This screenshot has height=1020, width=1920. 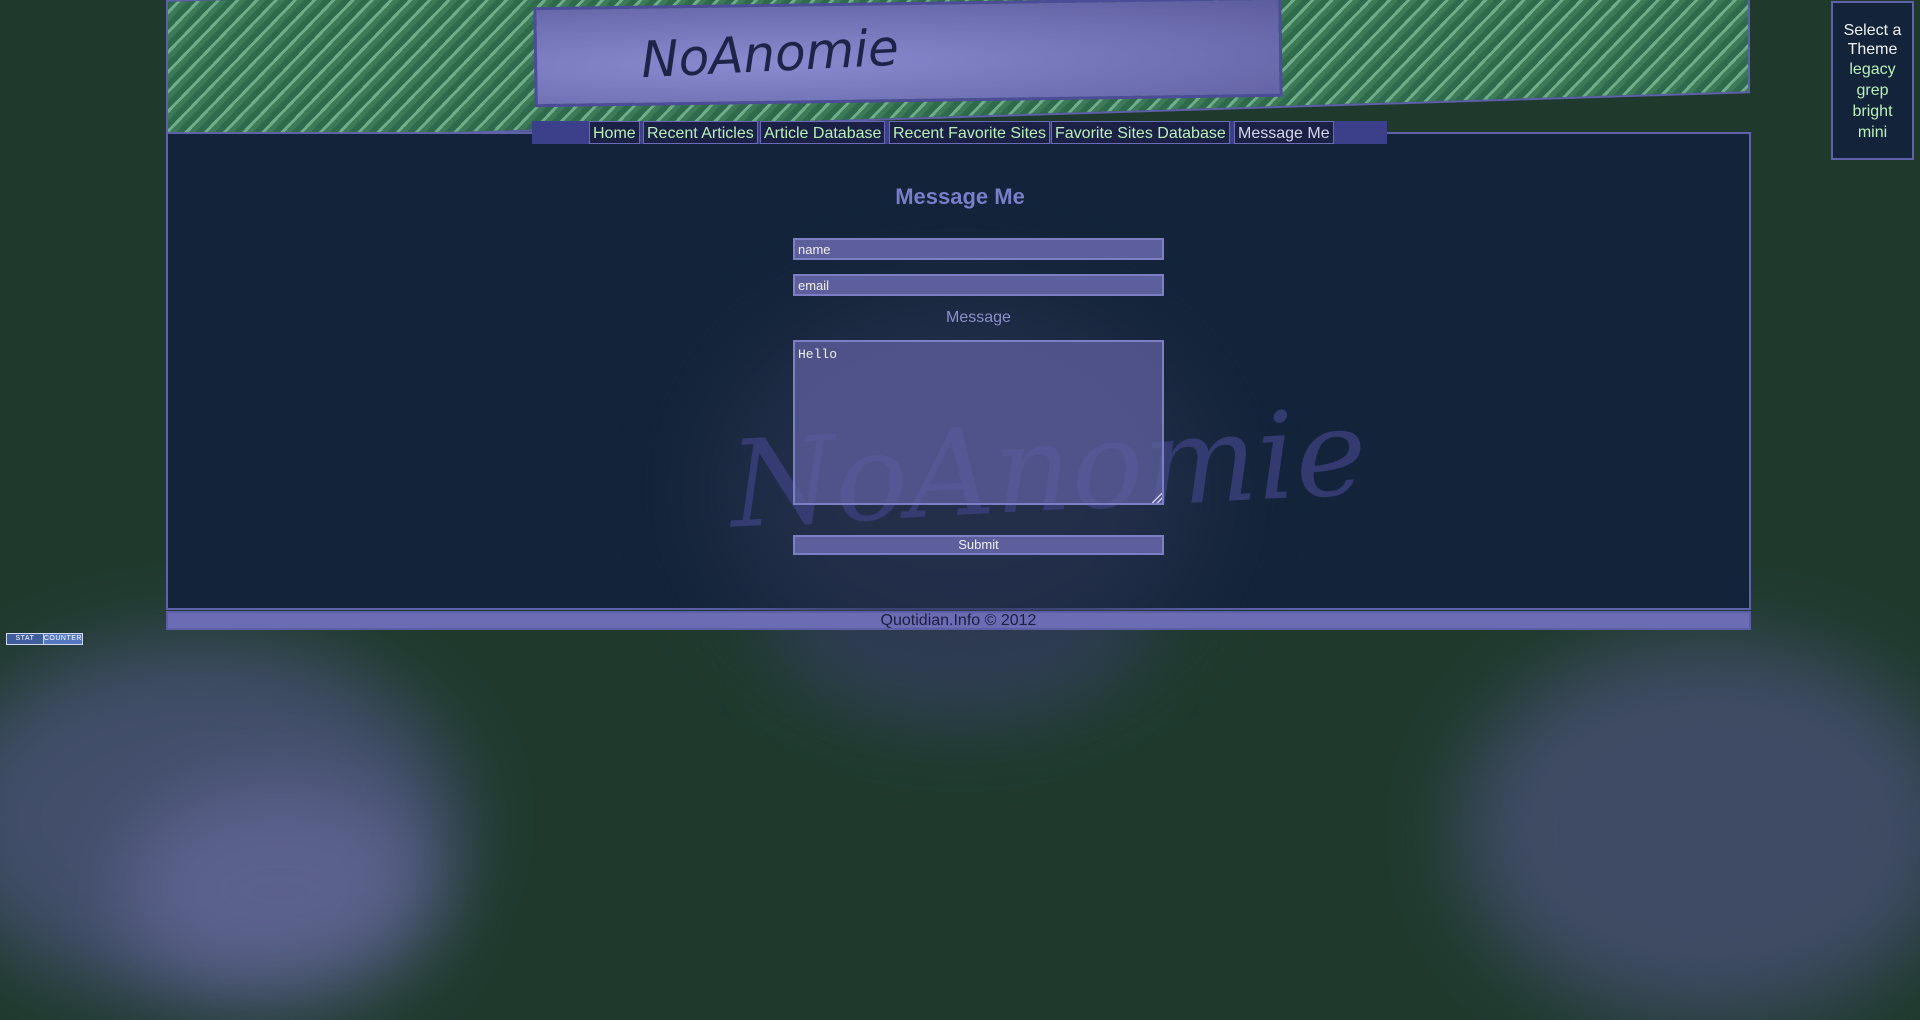 What do you see at coordinates (978, 317) in the screenshot?
I see `message-label: Message` at bounding box center [978, 317].